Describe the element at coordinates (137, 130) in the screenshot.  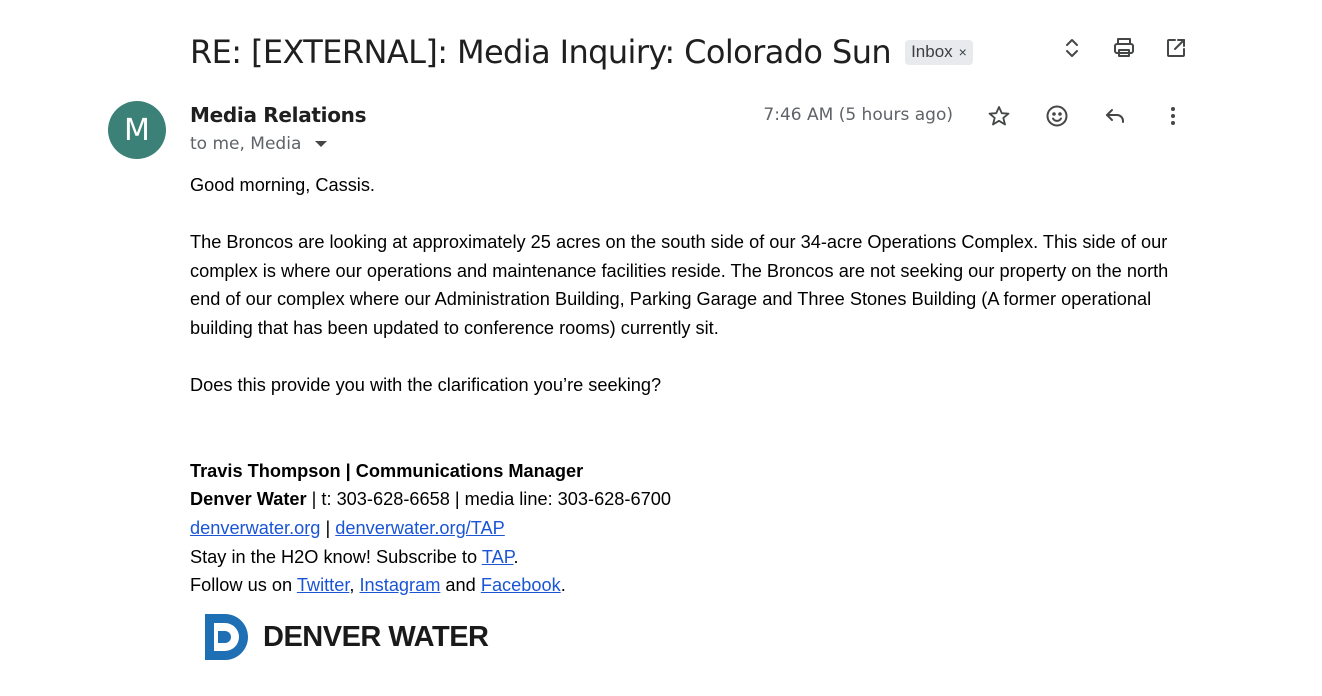
I see `sender-avatar: M` at that location.